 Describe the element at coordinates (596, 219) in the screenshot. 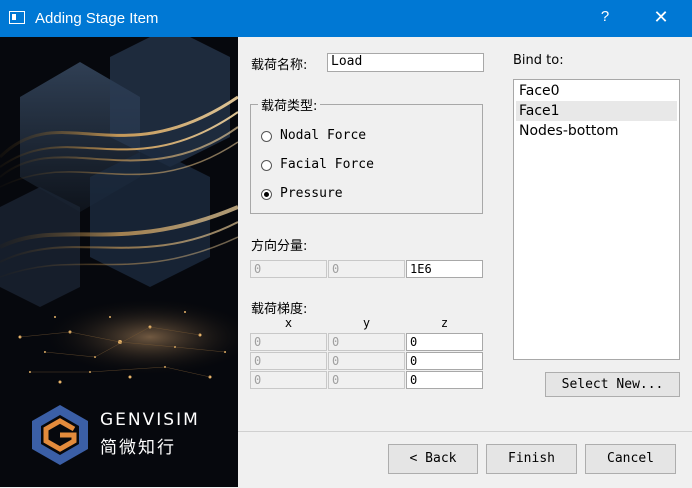

I see `bind-target-list: Face0 Face1 Nodes-bottom` at that location.